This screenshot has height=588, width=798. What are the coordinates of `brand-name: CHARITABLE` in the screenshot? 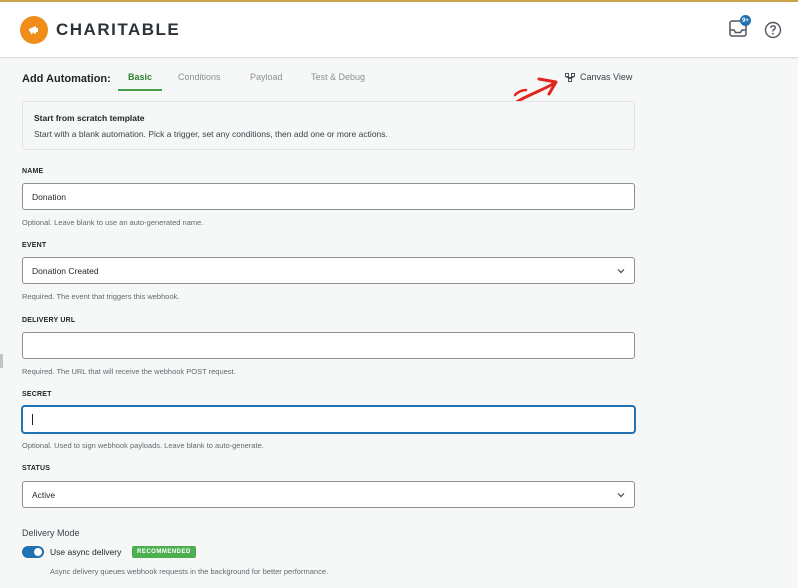 It's located at (118, 29).